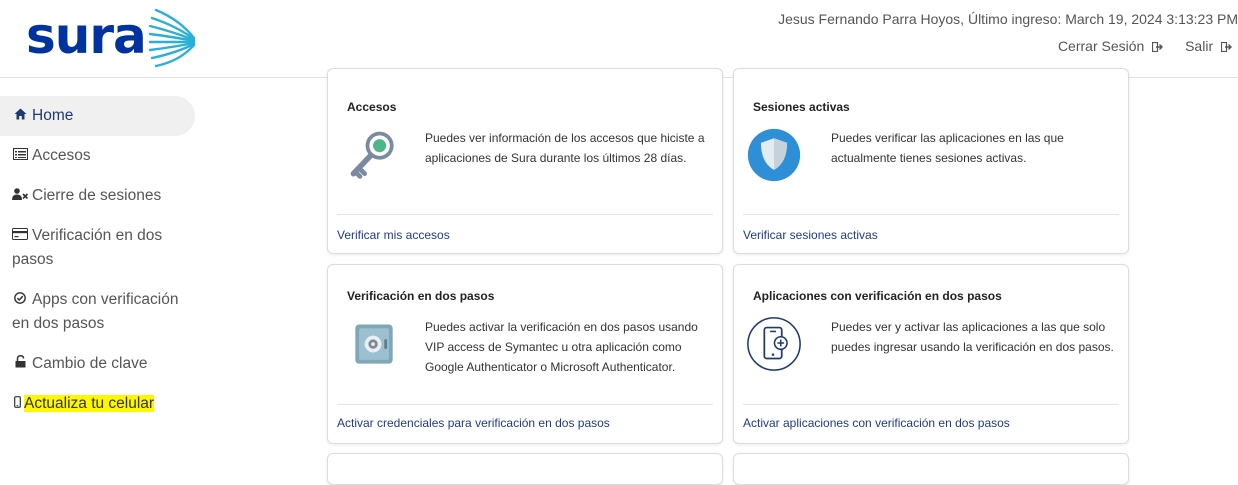  Describe the element at coordinates (61, 155) in the screenshot. I see `sidebar-item-label: Accesos` at that location.